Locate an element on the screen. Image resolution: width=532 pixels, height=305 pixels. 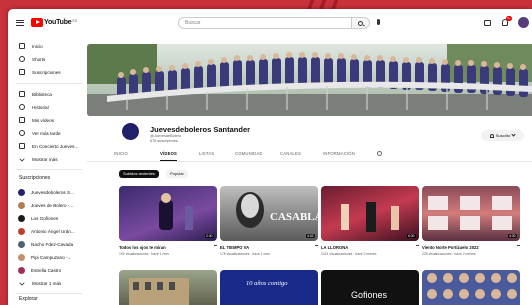
explore-heading: Explorar is located at coordinates (28, 299).